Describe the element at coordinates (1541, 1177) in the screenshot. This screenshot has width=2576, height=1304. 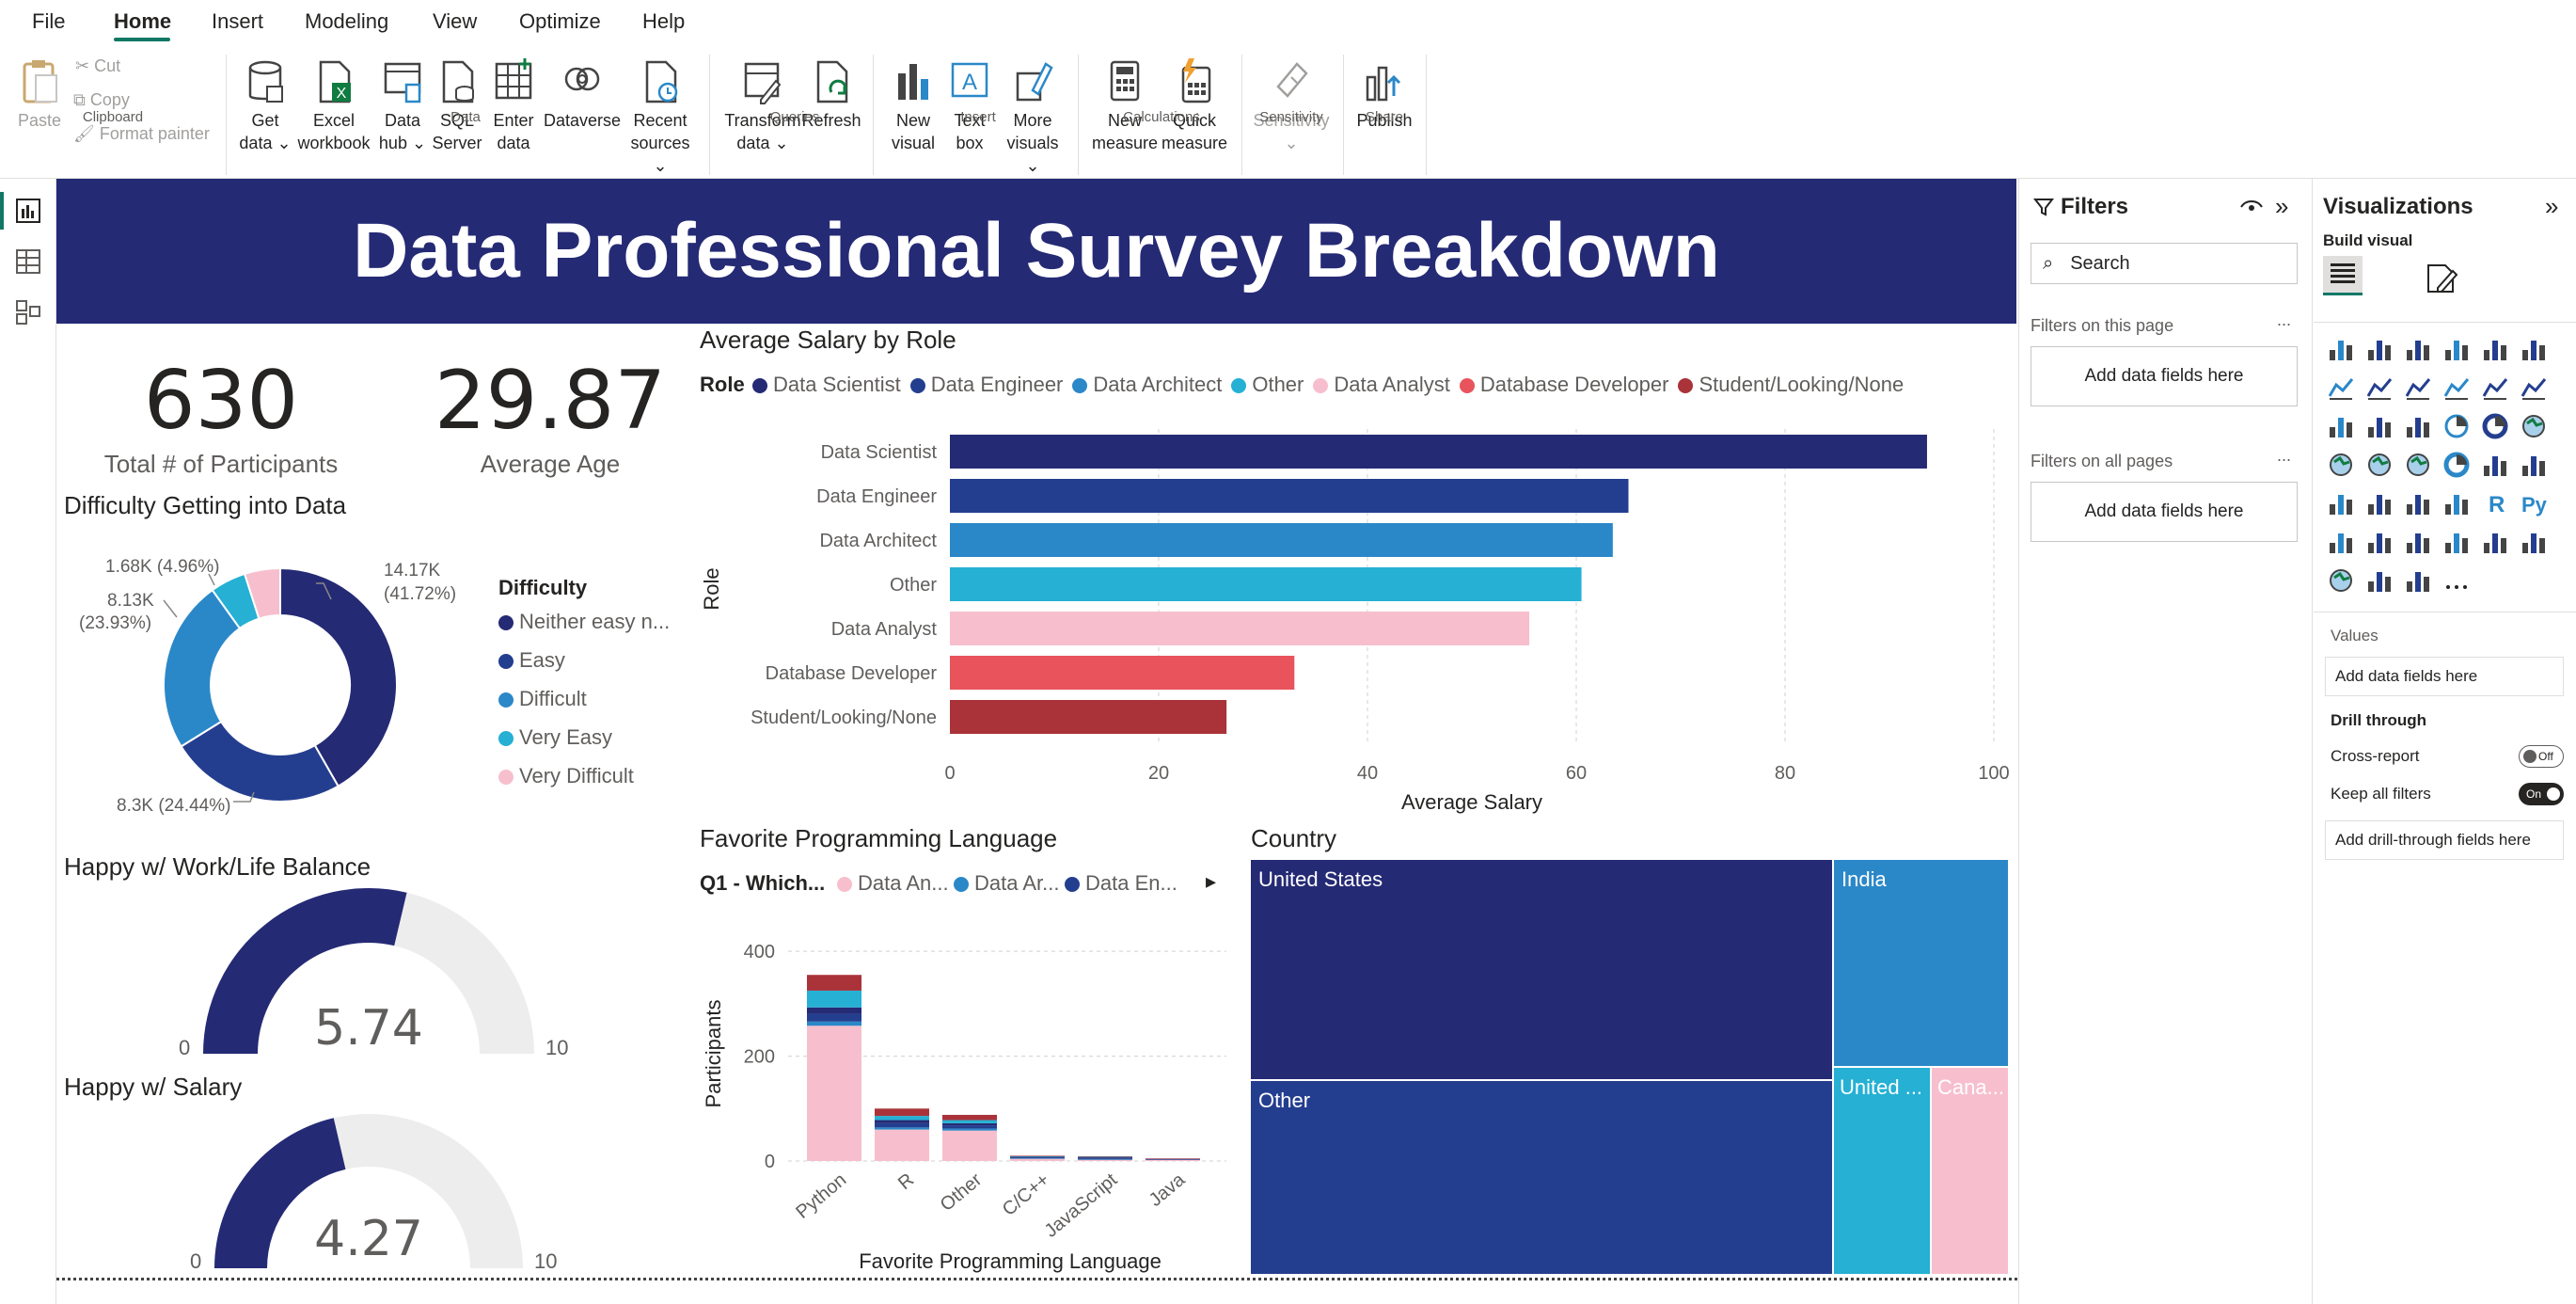
I see `treemap-cell-other: Other` at that location.